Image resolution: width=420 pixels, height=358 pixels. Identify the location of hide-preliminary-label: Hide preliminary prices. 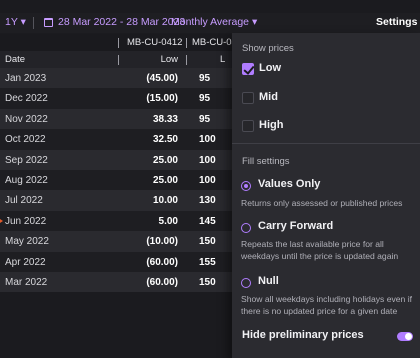
(303, 335).